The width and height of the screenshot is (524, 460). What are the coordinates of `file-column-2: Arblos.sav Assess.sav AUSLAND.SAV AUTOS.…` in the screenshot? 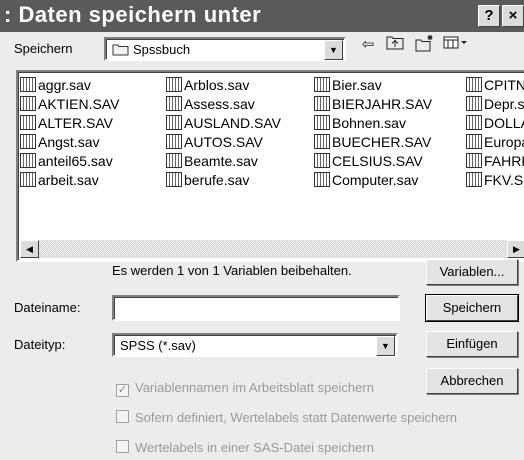 It's located at (223, 133).